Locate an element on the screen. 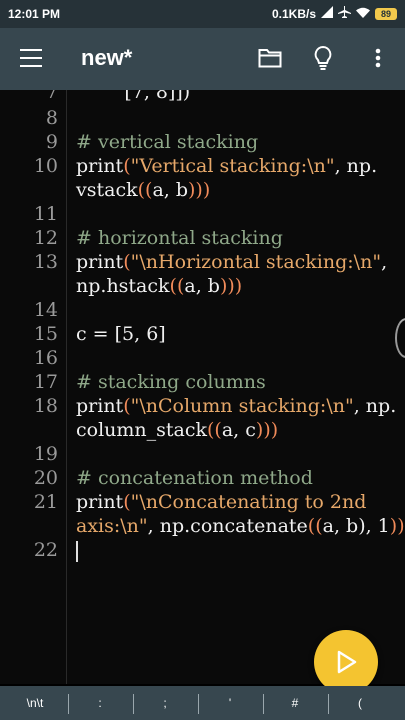  symbol-key: ' is located at coordinates (230, 703).